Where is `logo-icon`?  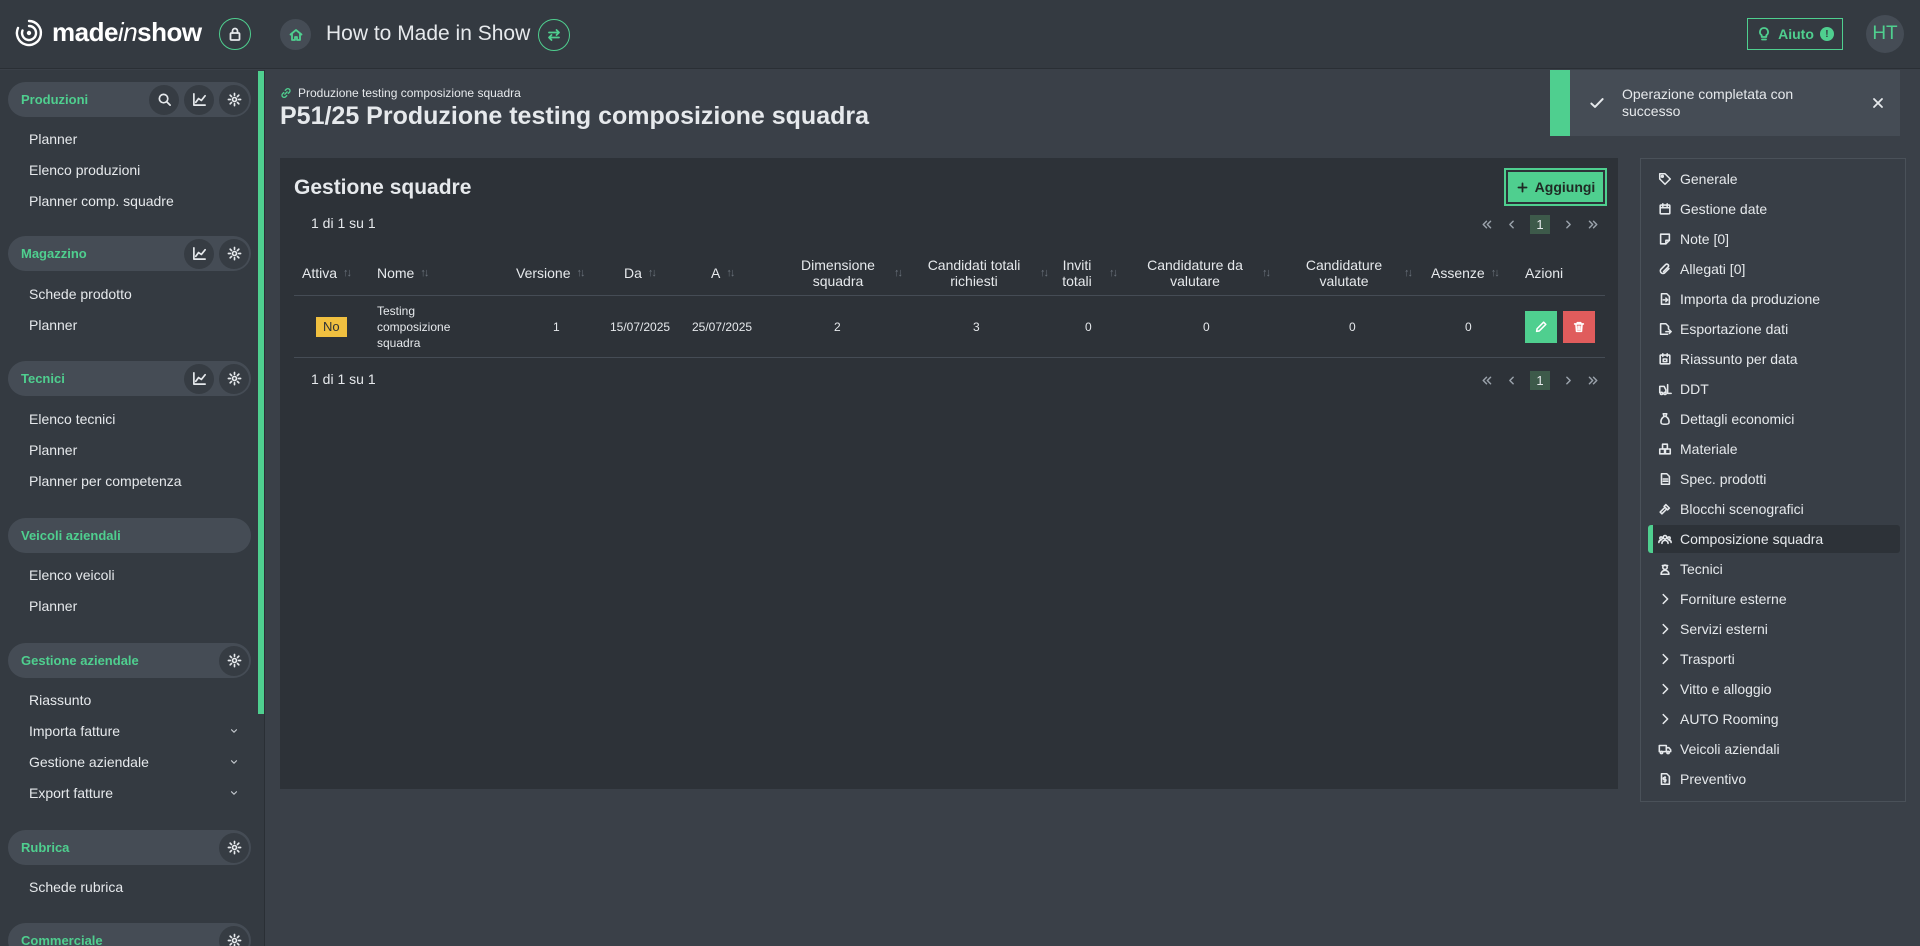 logo-icon is located at coordinates (29, 33).